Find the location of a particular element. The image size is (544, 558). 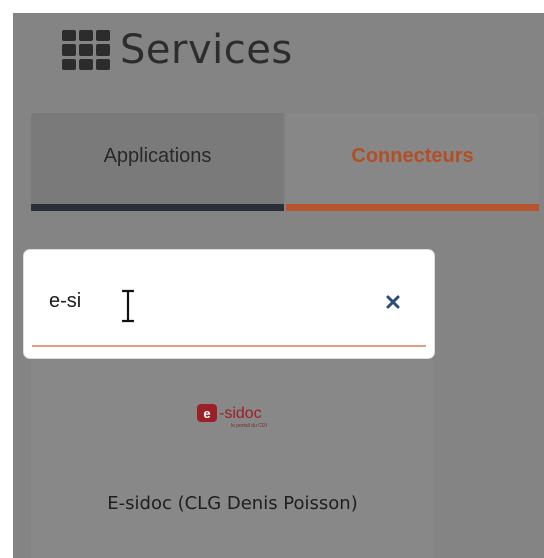

svg-text: -sidoc is located at coordinates (240, 413).